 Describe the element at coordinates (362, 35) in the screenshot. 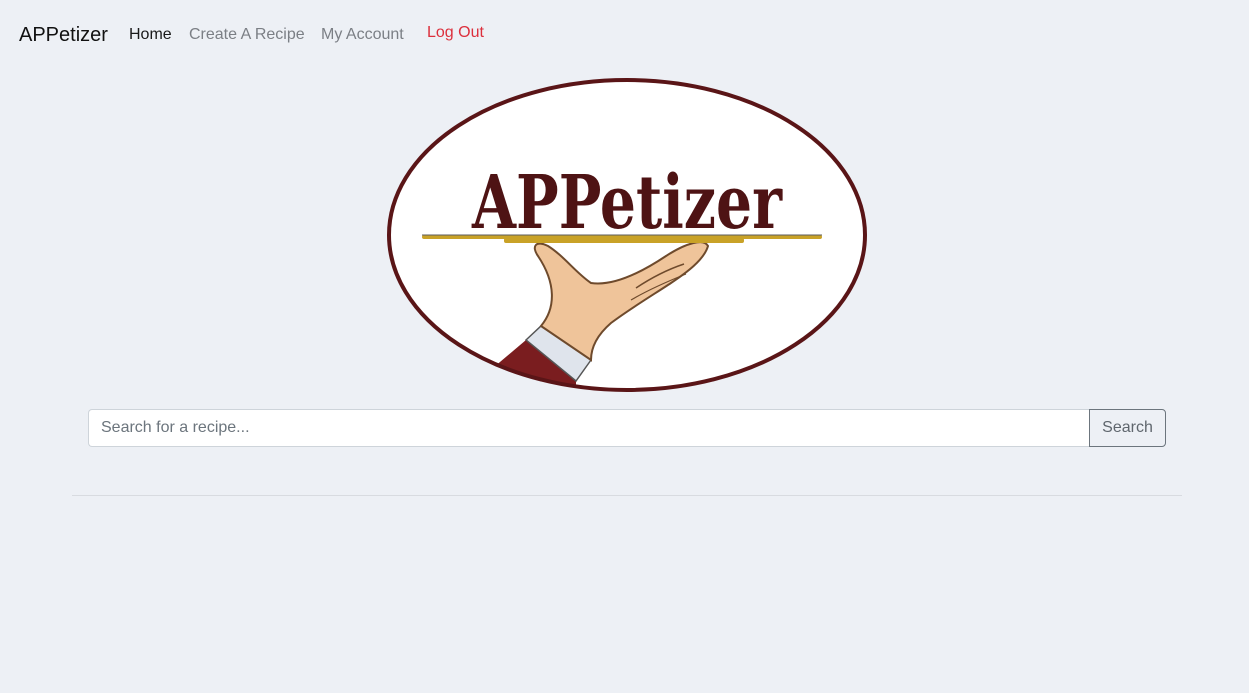

I see `nav-link-my-account: My Account` at that location.